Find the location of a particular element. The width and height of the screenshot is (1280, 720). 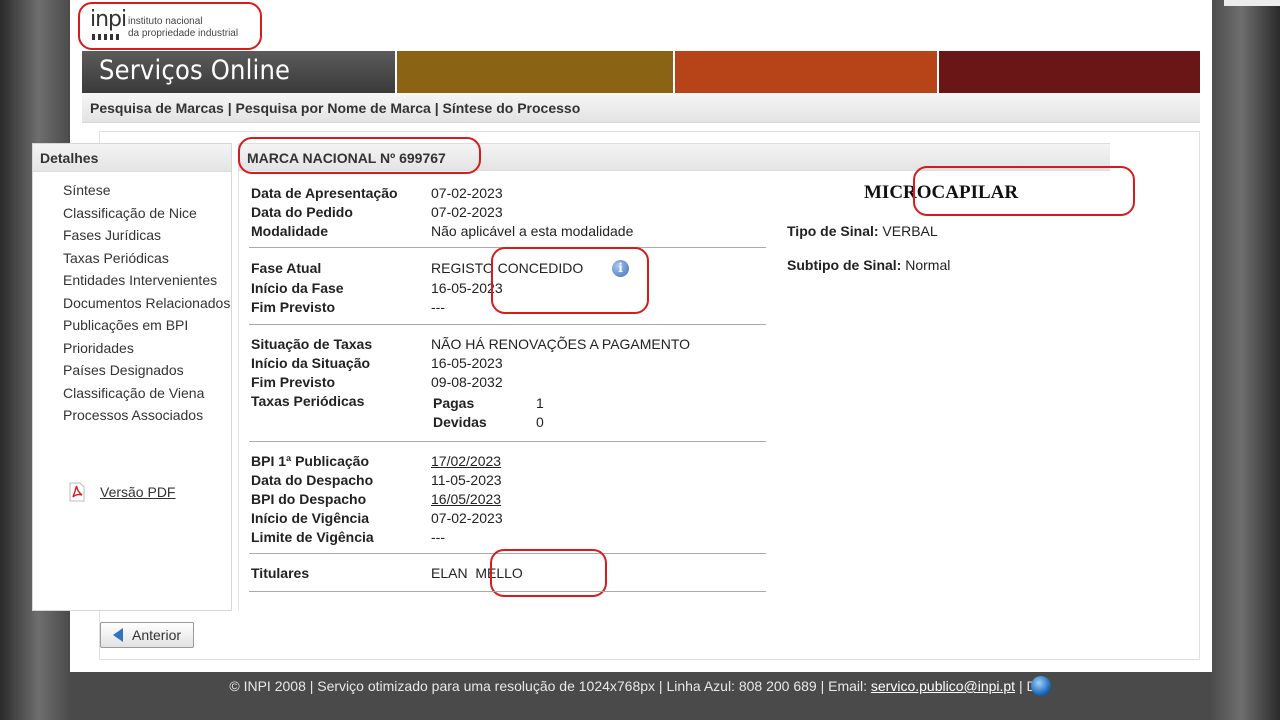

detail-label: Fase Atual is located at coordinates (286, 268).